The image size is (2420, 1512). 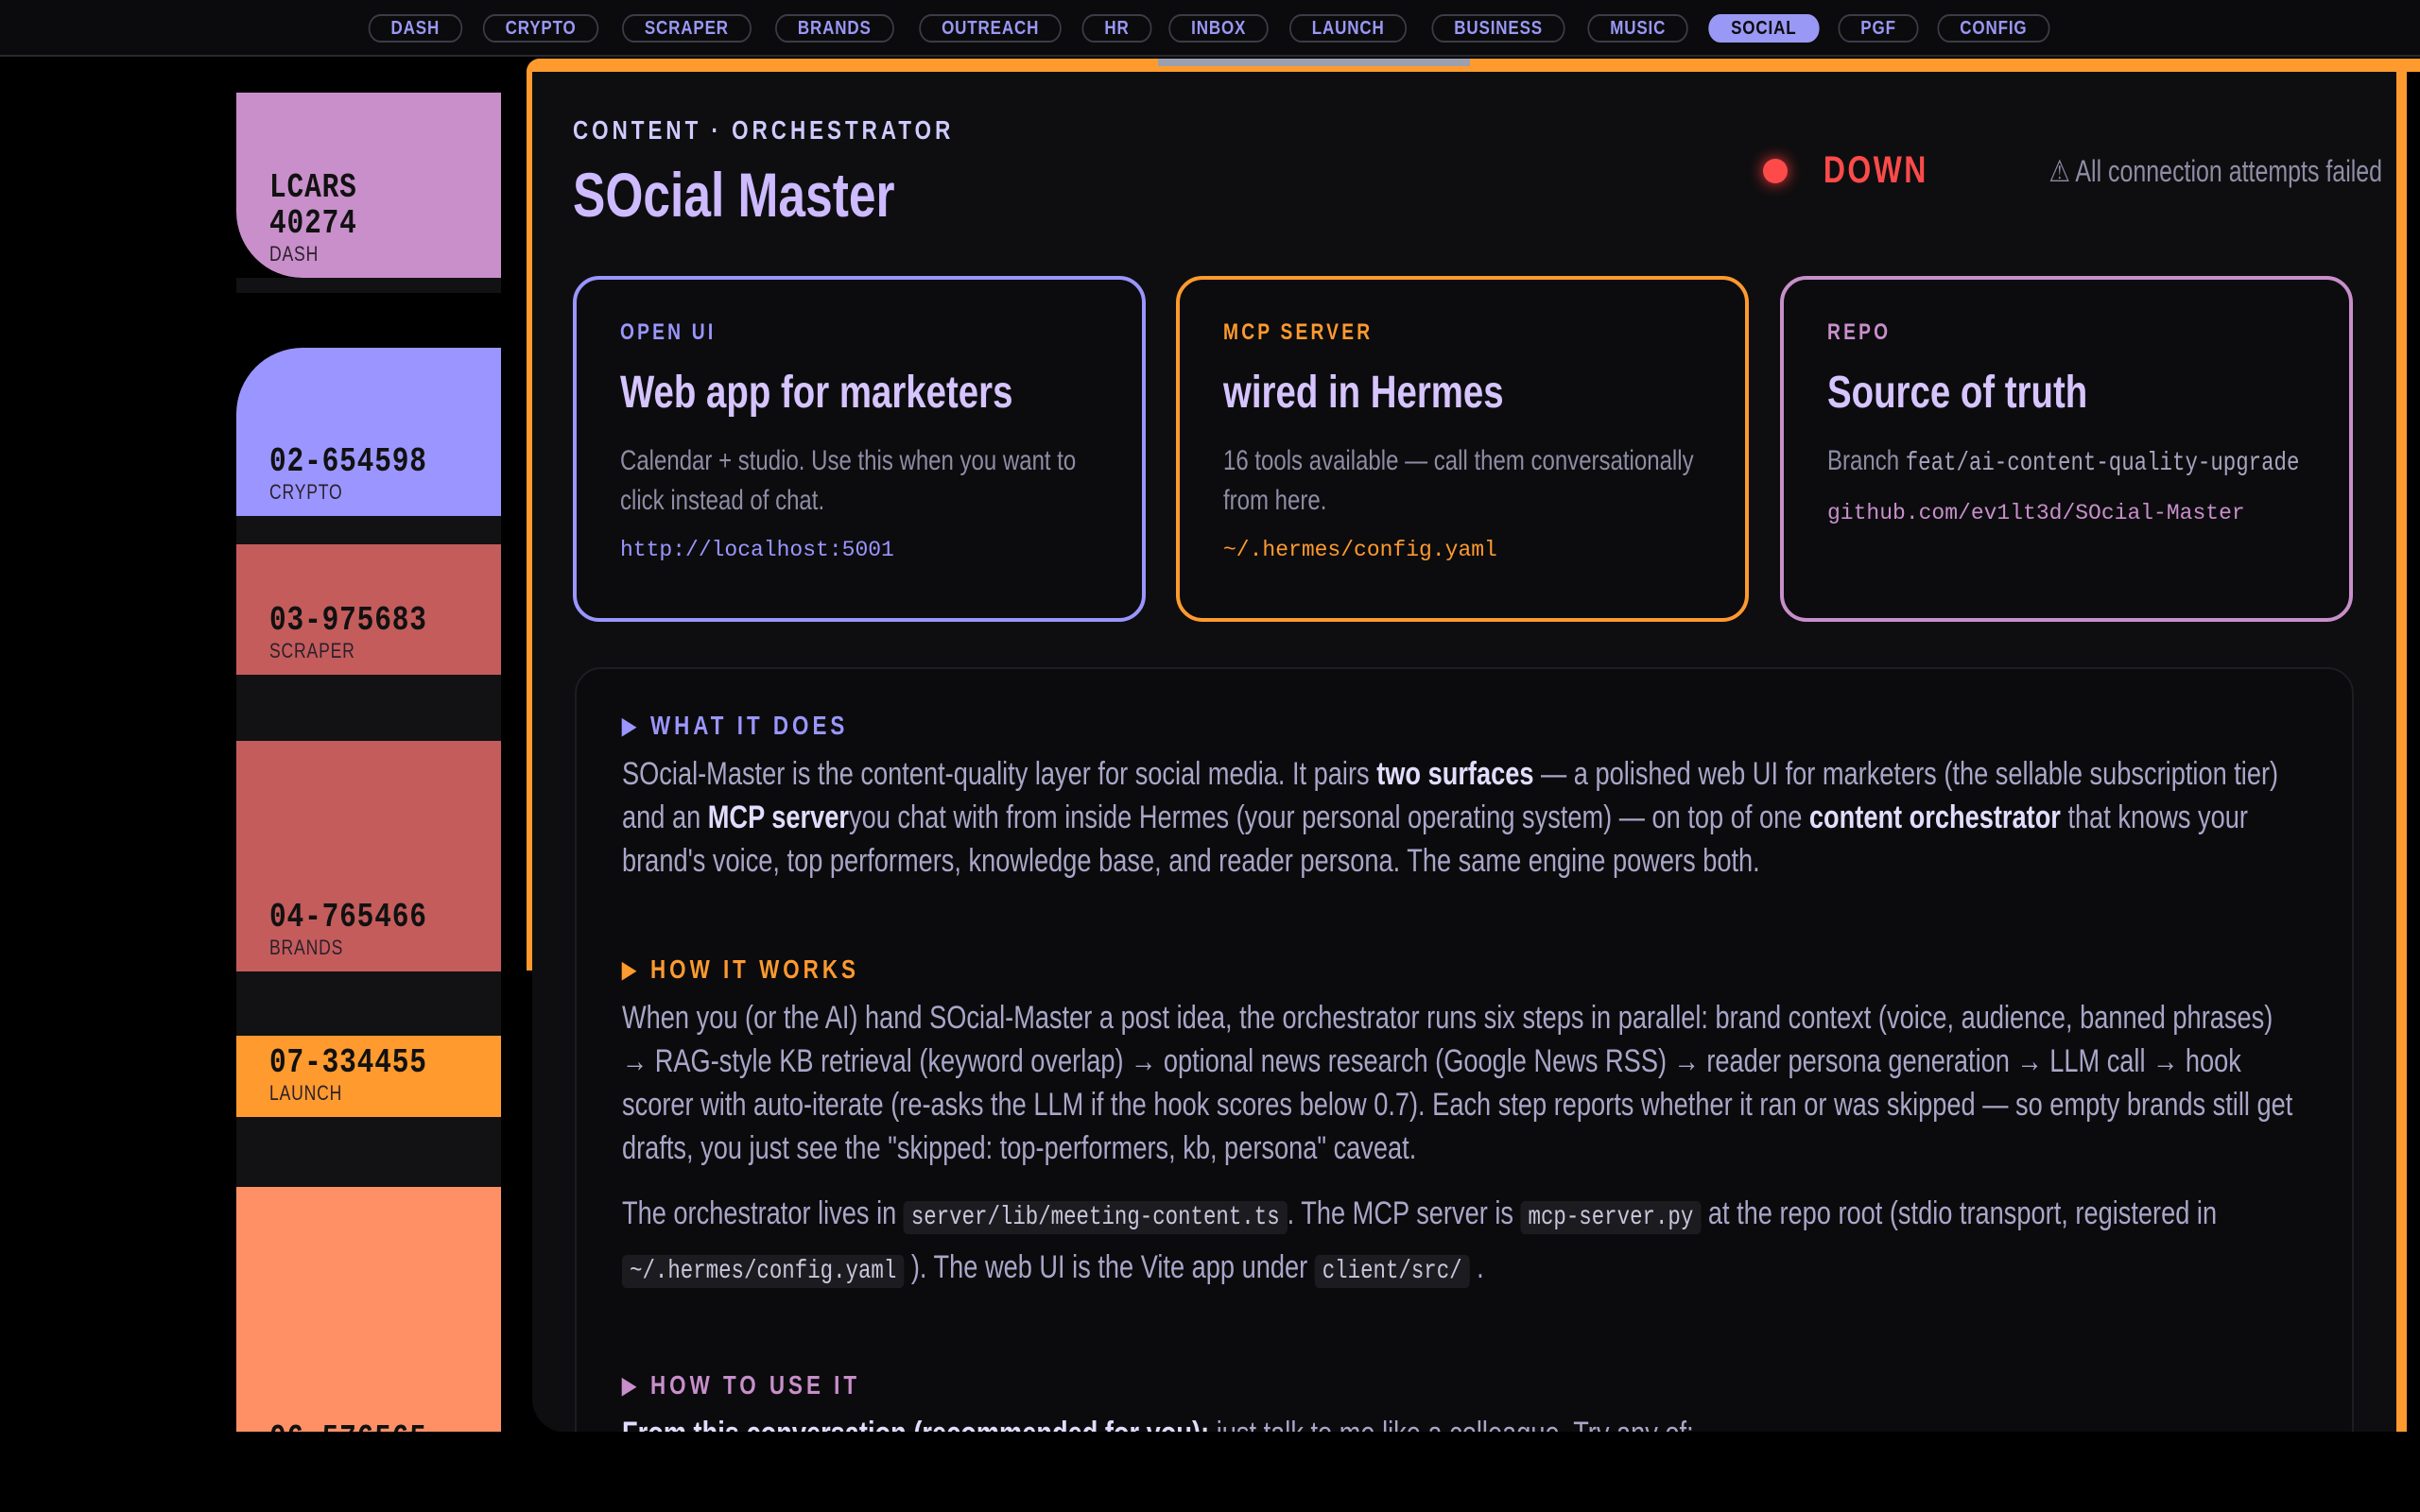 What do you see at coordinates (1455, 774) in the screenshot?
I see `text-bold: two surfaces` at bounding box center [1455, 774].